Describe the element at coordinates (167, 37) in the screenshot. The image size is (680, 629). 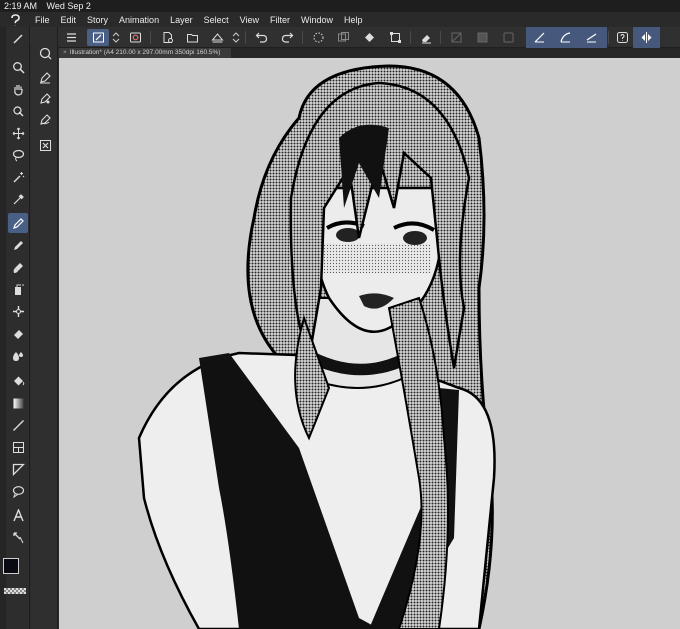
I see `new-icon` at that location.